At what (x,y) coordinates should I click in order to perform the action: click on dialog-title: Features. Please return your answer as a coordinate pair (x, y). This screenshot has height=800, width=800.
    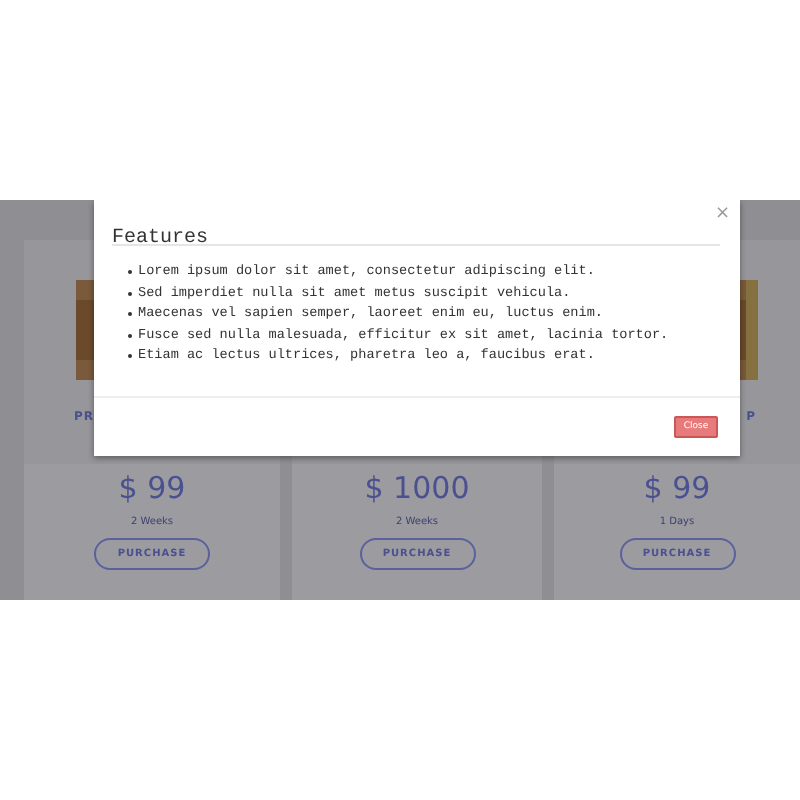
    Looking at the image, I should click on (160, 239).